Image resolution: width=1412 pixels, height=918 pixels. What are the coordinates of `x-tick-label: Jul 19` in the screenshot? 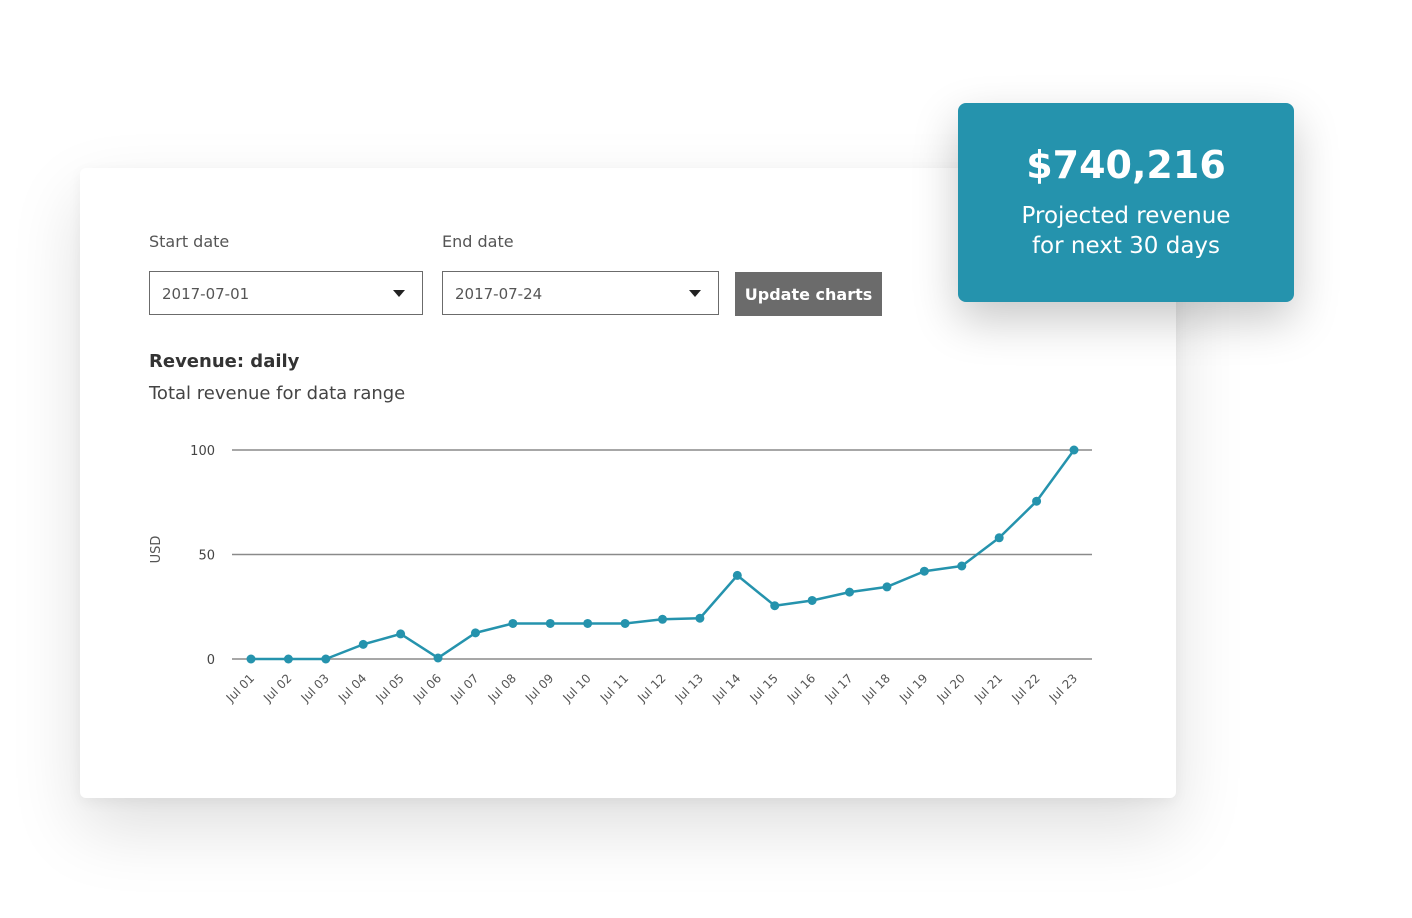 It's located at (913, 688).